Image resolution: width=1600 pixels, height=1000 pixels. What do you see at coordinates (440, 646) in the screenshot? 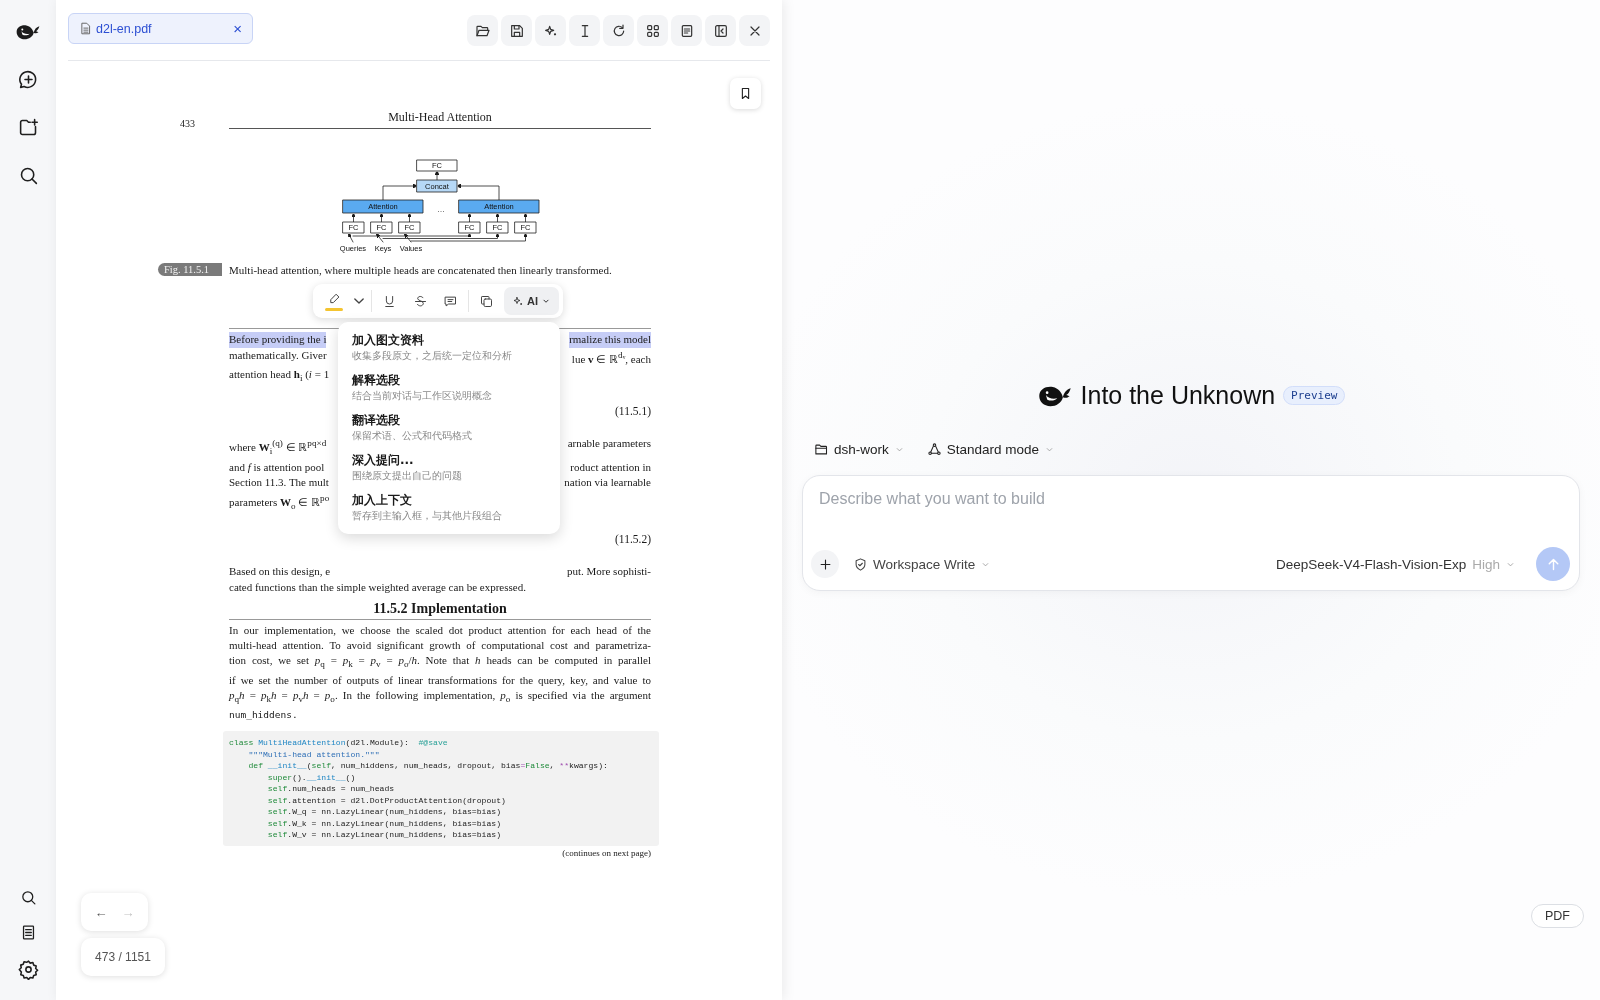
I see `paragraph-line: multi-head attention. To avoid significant growth of computational cost and parametriza-` at bounding box center [440, 646].